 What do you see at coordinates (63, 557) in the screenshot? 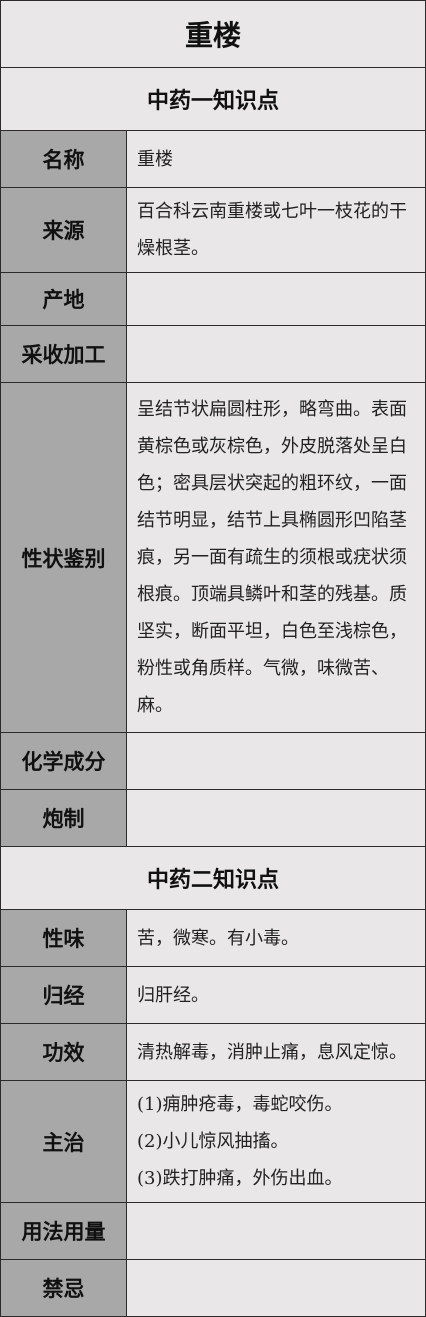
I see `row-label: 性状鉴别` at bounding box center [63, 557].